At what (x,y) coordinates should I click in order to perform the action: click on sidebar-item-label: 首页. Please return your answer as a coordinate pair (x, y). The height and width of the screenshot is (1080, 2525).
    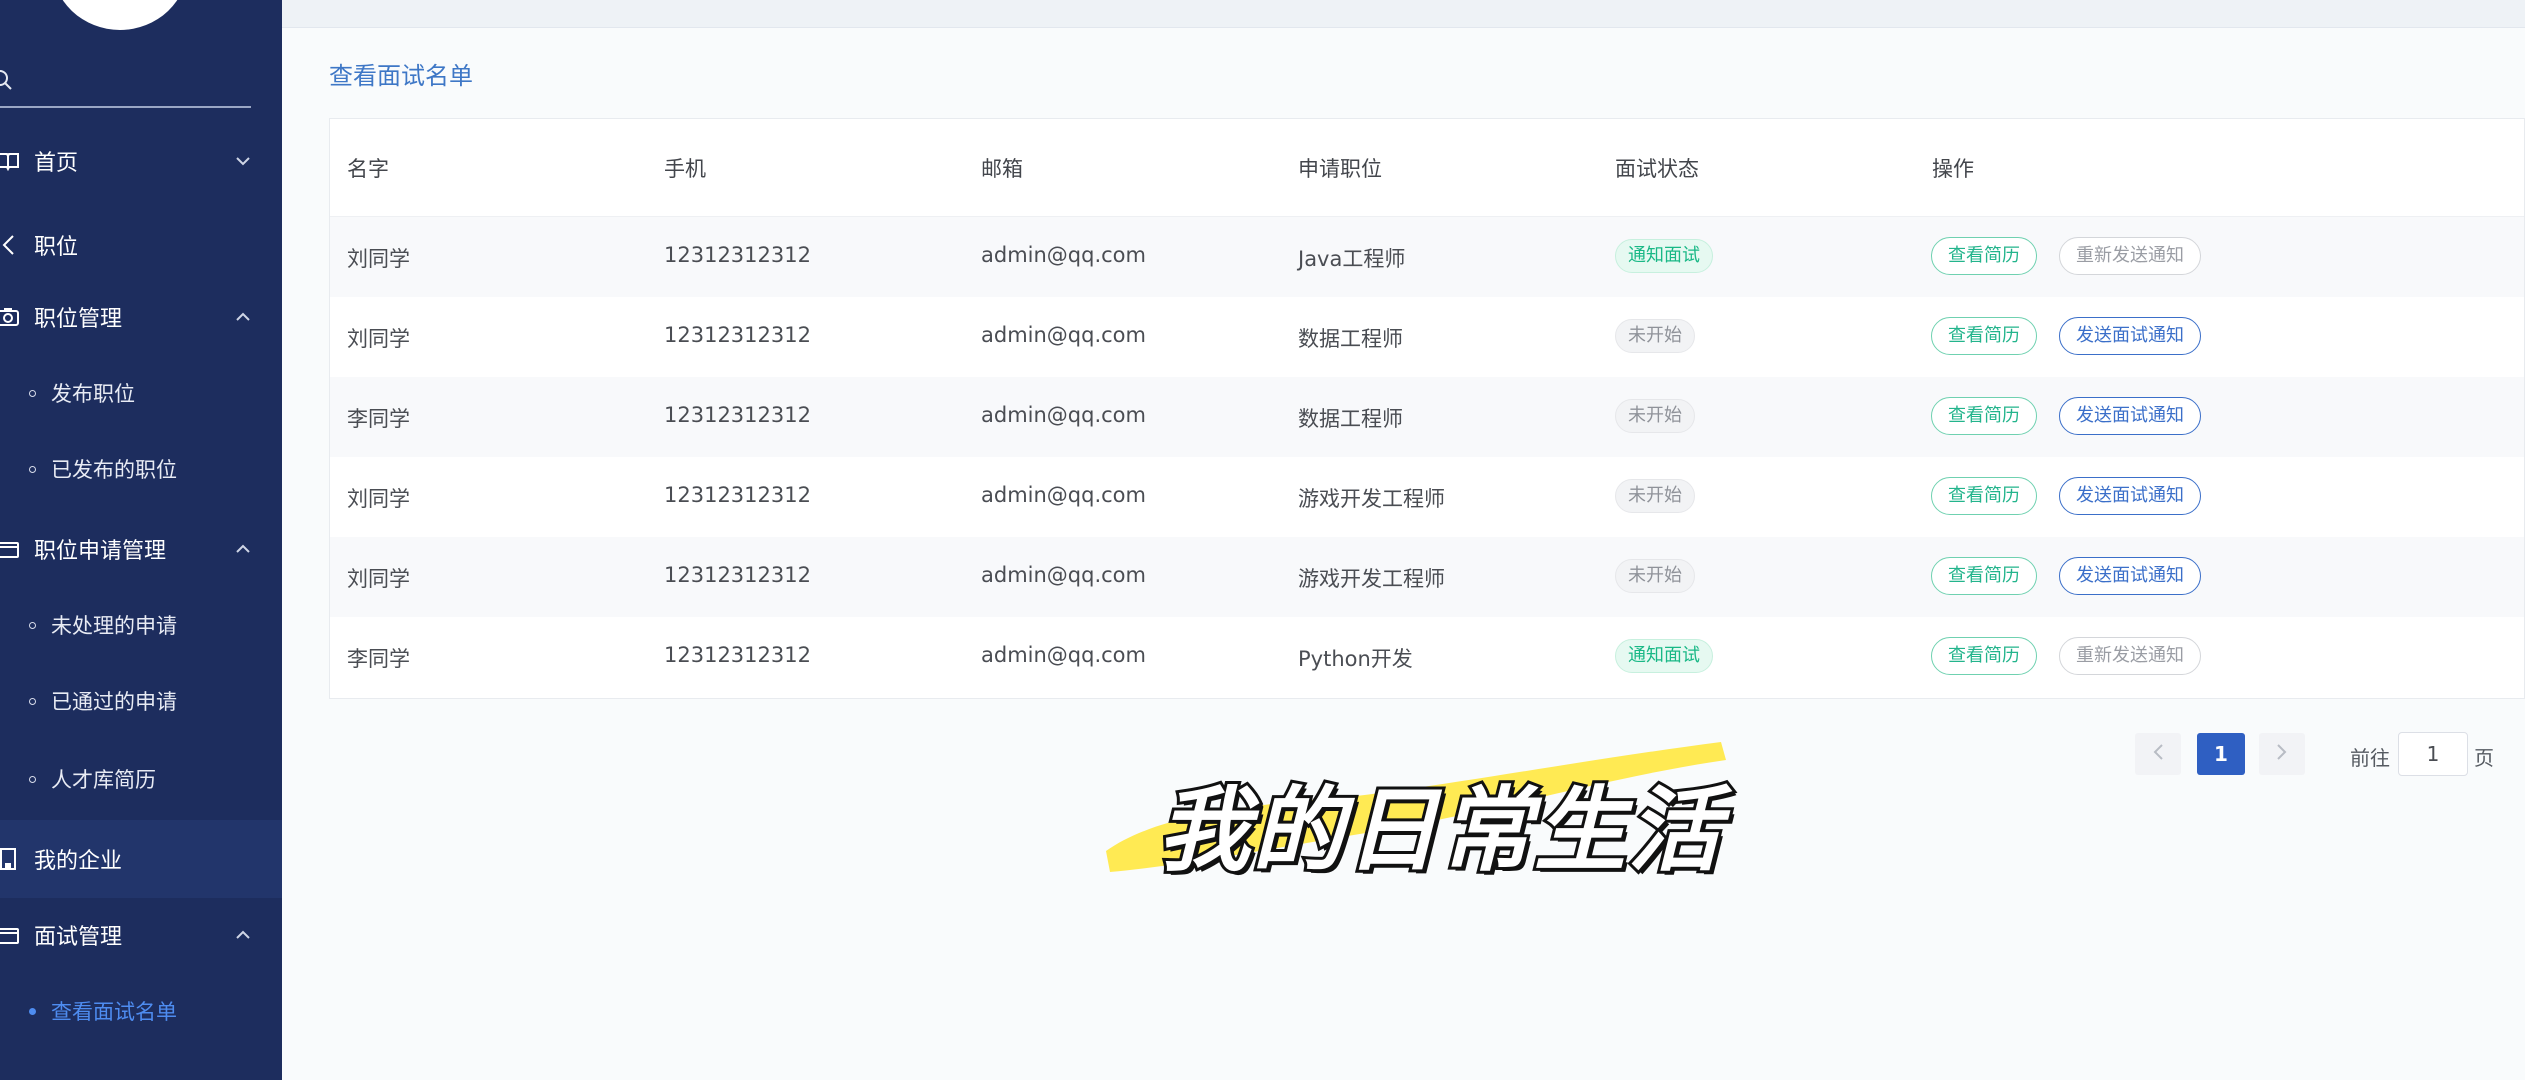
    Looking at the image, I should click on (56, 163).